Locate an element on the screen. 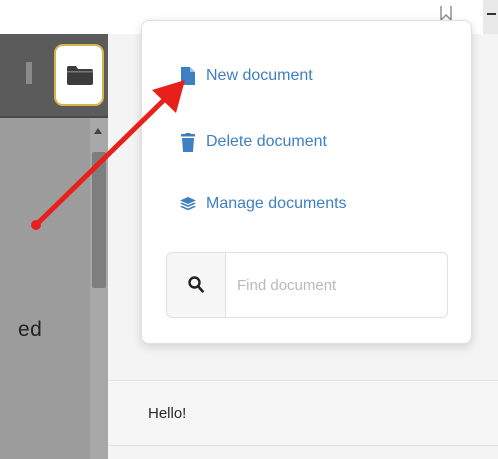 The image size is (498, 459). search-icon is located at coordinates (196, 284).